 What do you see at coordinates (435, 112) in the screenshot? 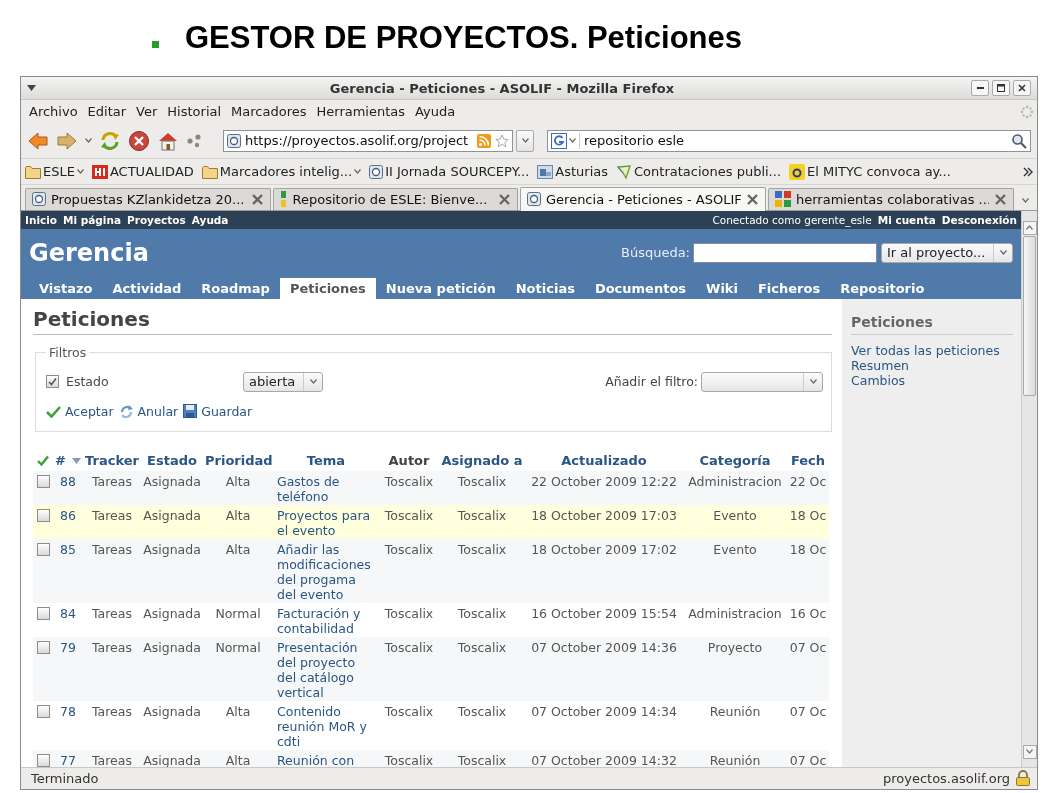
I see `menu-item: Ayuda` at bounding box center [435, 112].